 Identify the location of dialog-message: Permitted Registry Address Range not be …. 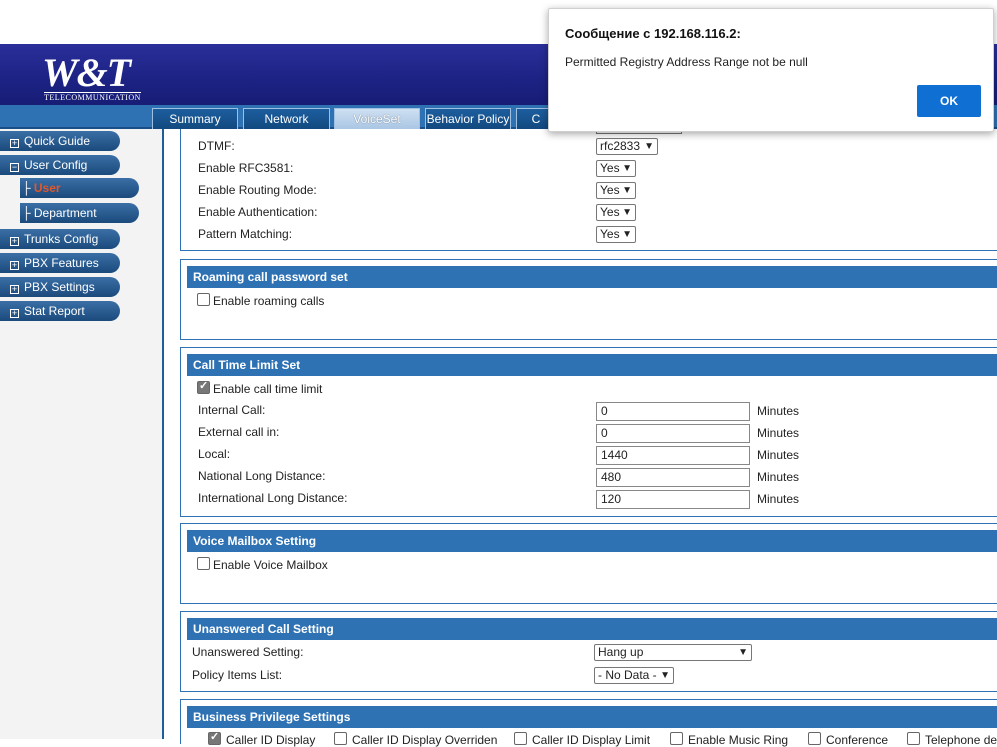
(686, 62).